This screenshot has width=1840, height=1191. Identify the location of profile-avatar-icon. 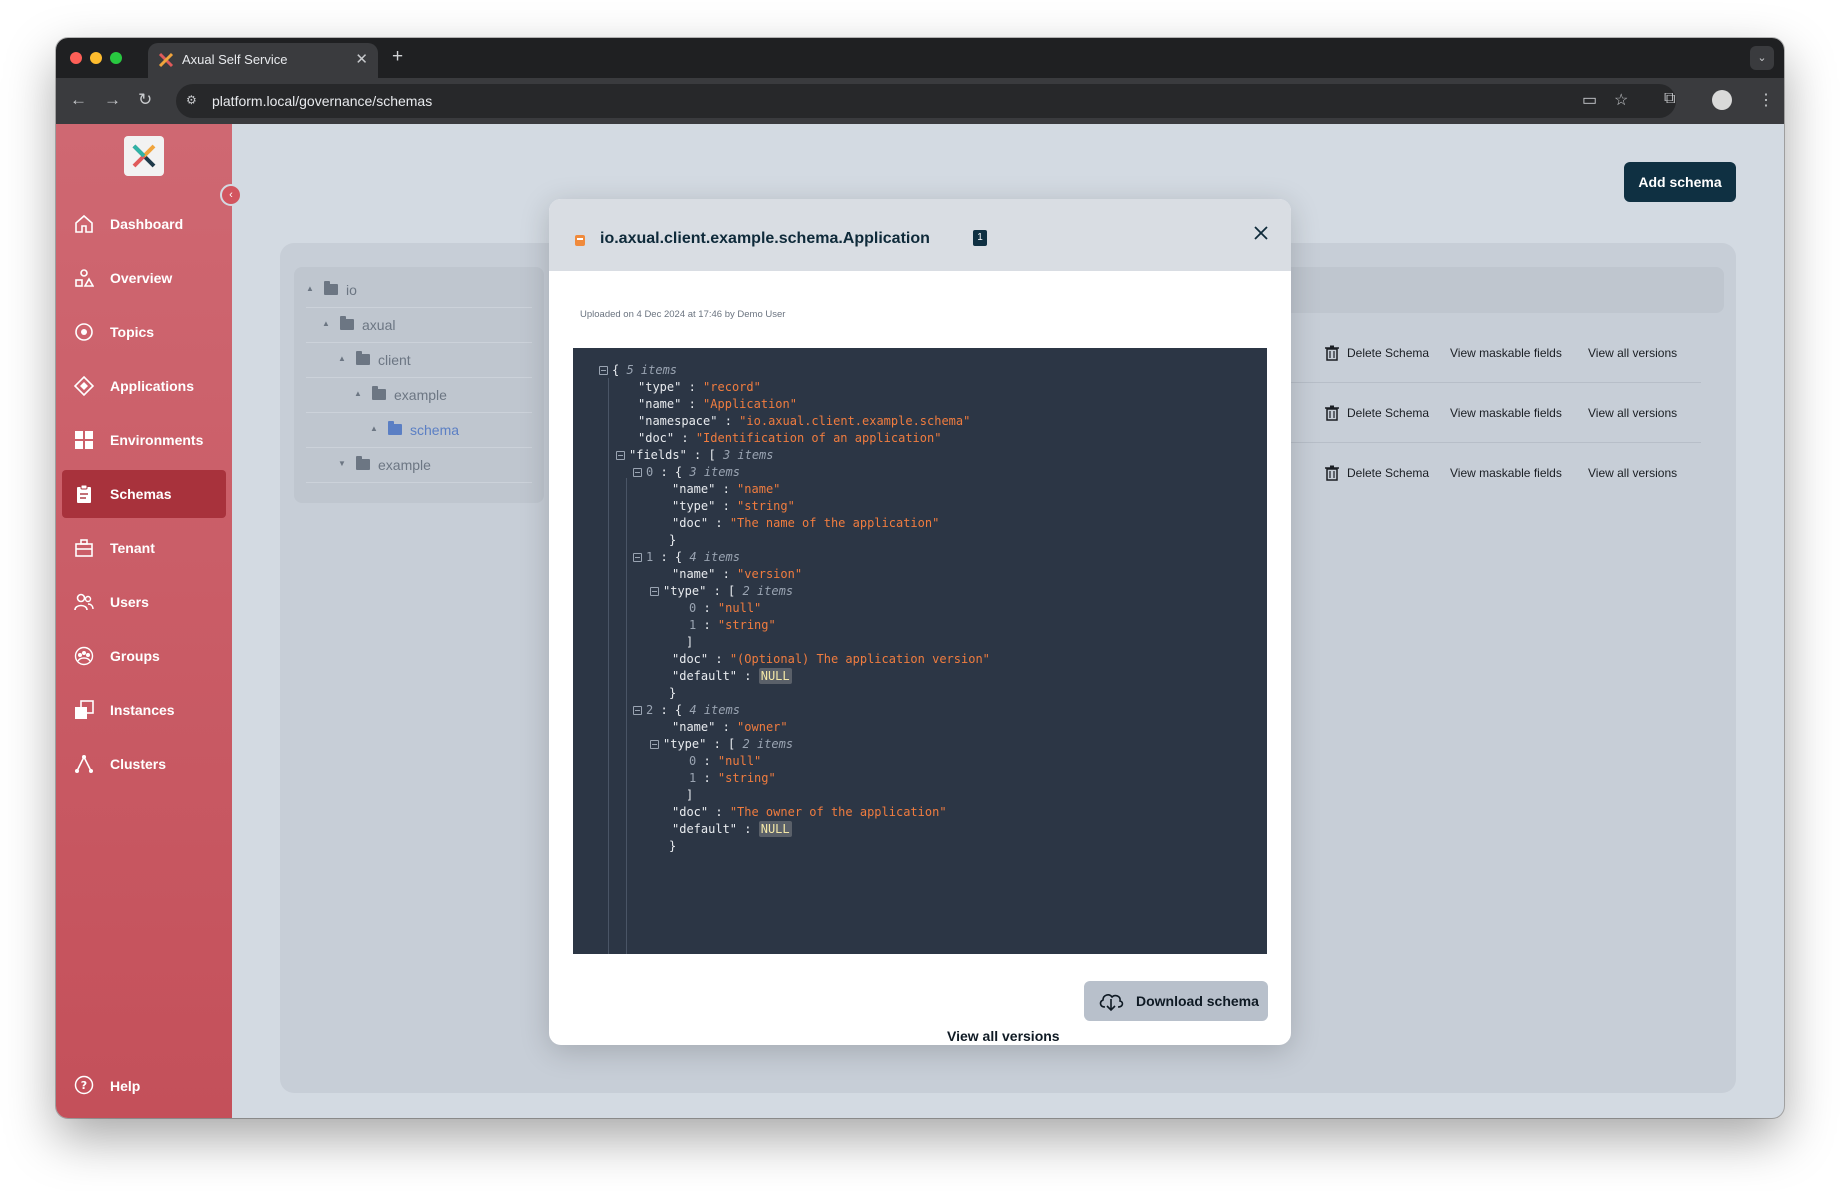
(1722, 100).